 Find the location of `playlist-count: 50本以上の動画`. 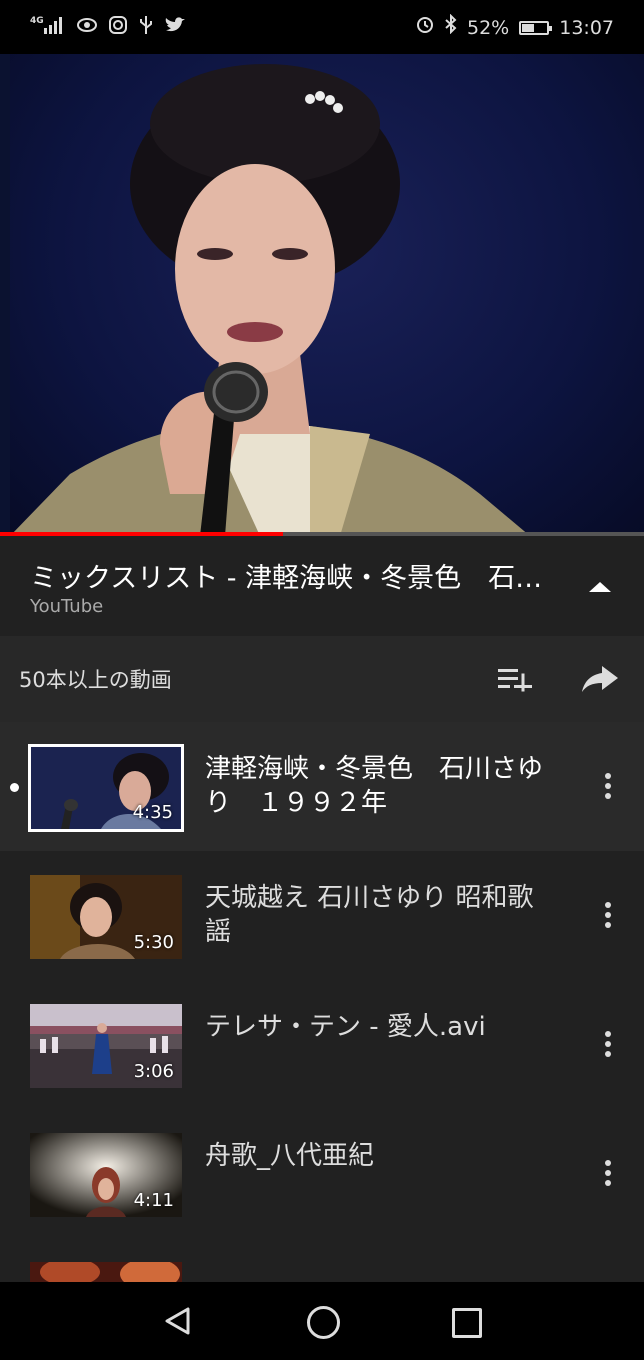

playlist-count: 50本以上の動画 is located at coordinates (95, 680).